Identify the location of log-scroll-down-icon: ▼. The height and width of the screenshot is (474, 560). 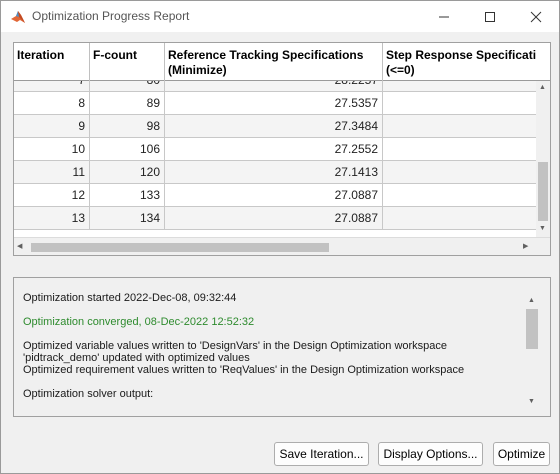
(531, 402).